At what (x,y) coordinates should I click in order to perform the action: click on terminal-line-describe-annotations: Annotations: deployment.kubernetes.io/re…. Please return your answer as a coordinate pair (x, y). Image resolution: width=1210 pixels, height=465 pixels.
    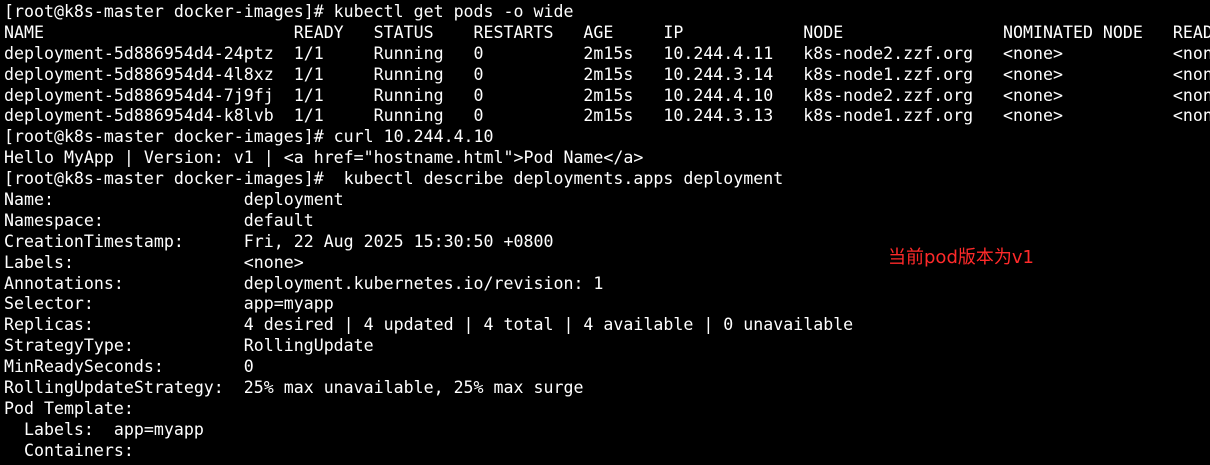
    Looking at the image, I should click on (304, 283).